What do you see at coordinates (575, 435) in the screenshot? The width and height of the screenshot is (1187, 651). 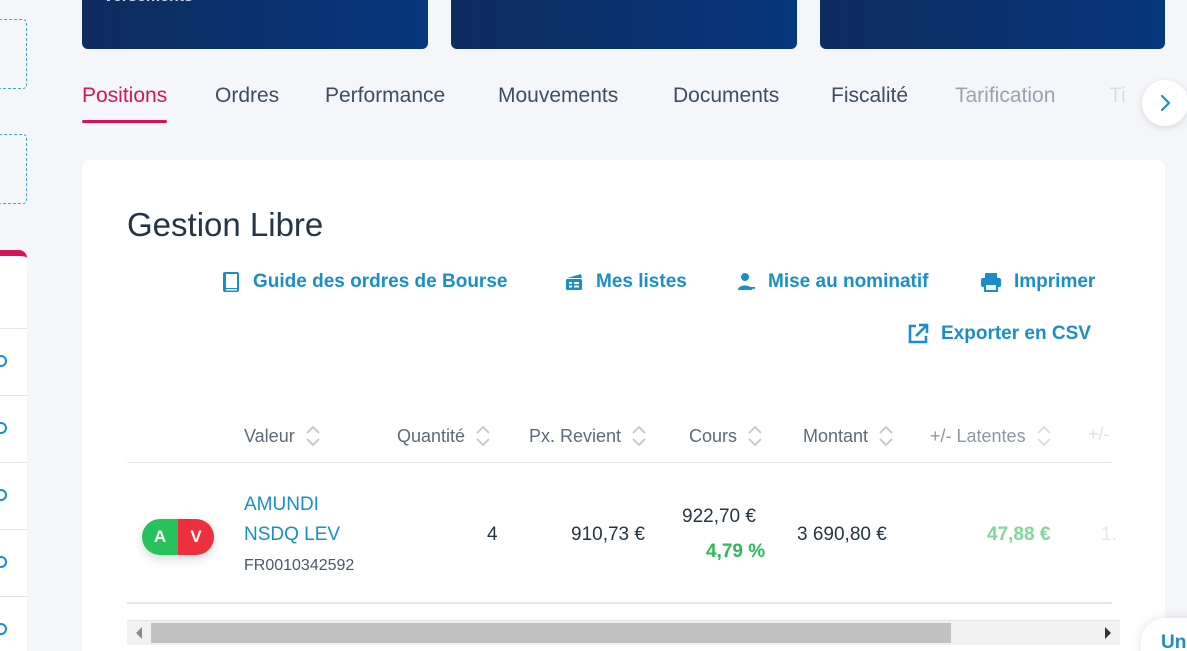 I see `column-label: Px. Revient` at bounding box center [575, 435].